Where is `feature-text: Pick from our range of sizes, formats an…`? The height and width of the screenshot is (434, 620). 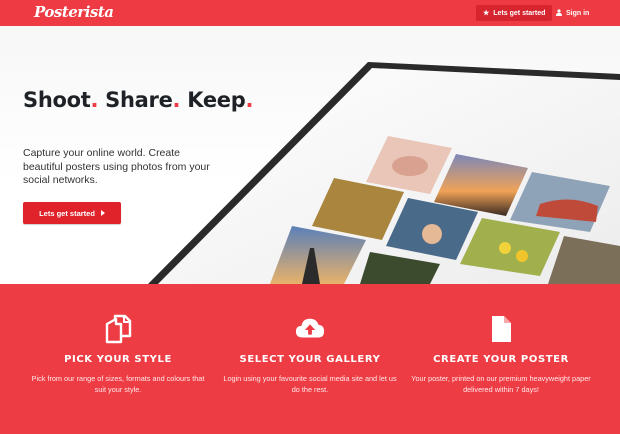 feature-text: Pick from our range of sizes, formats an… is located at coordinates (118, 384).